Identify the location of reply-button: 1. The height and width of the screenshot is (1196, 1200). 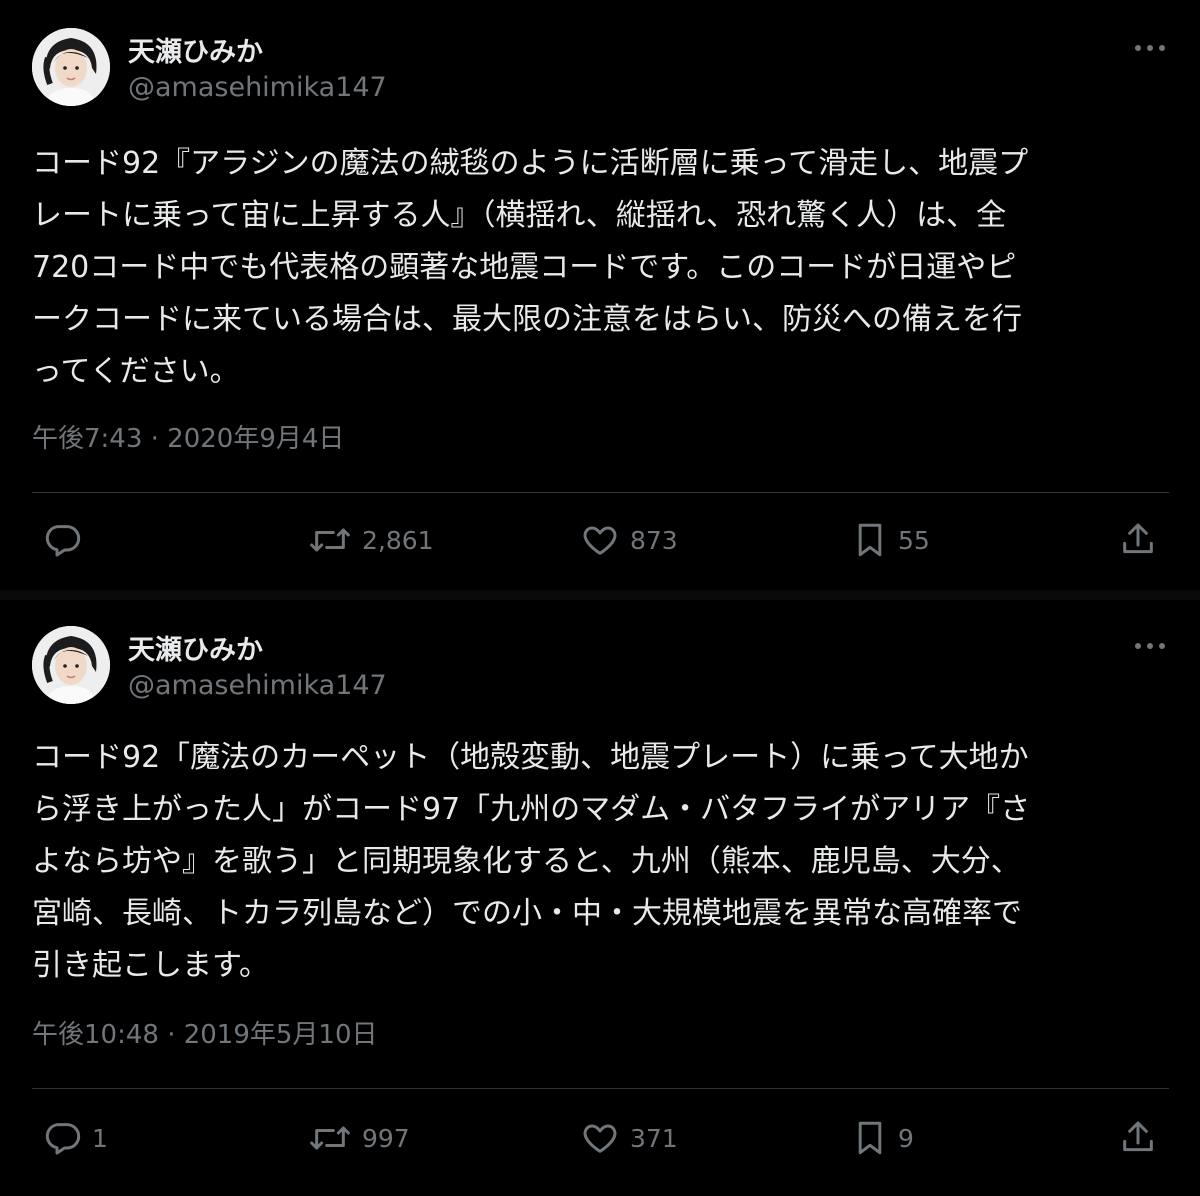
(75, 1138).